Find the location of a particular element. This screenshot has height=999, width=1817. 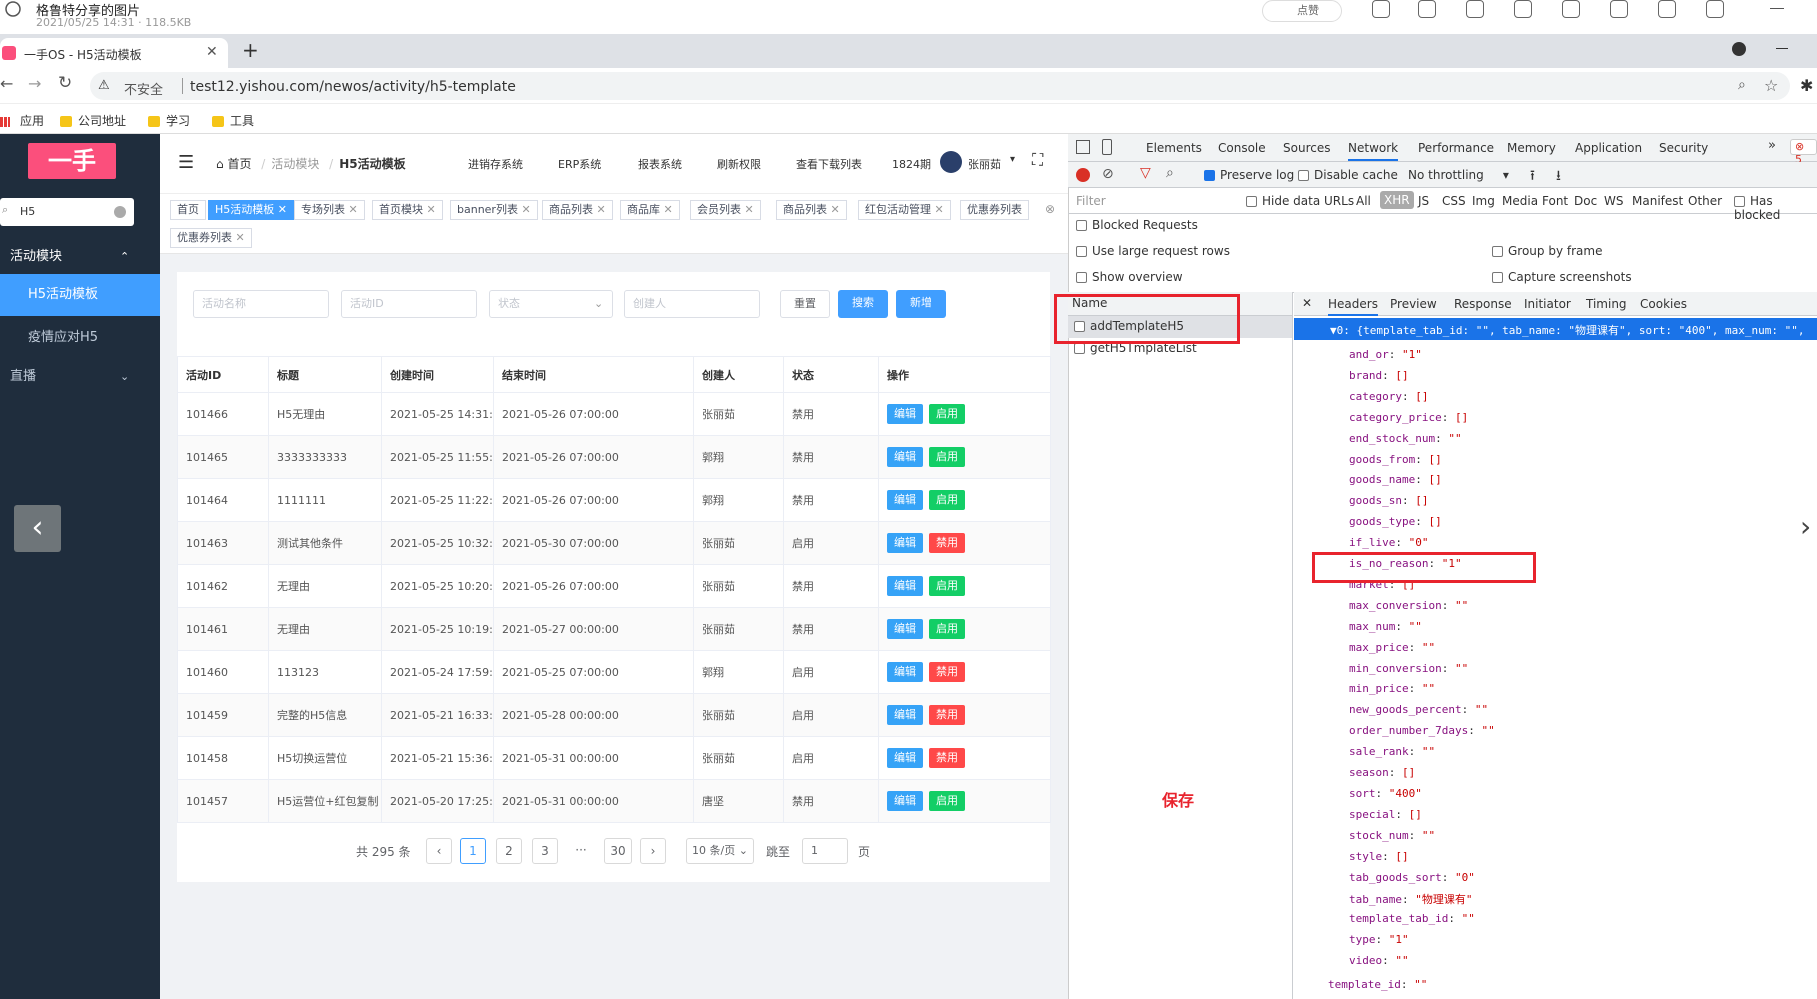

bookmark-apps: 应用 is located at coordinates (22, 120).